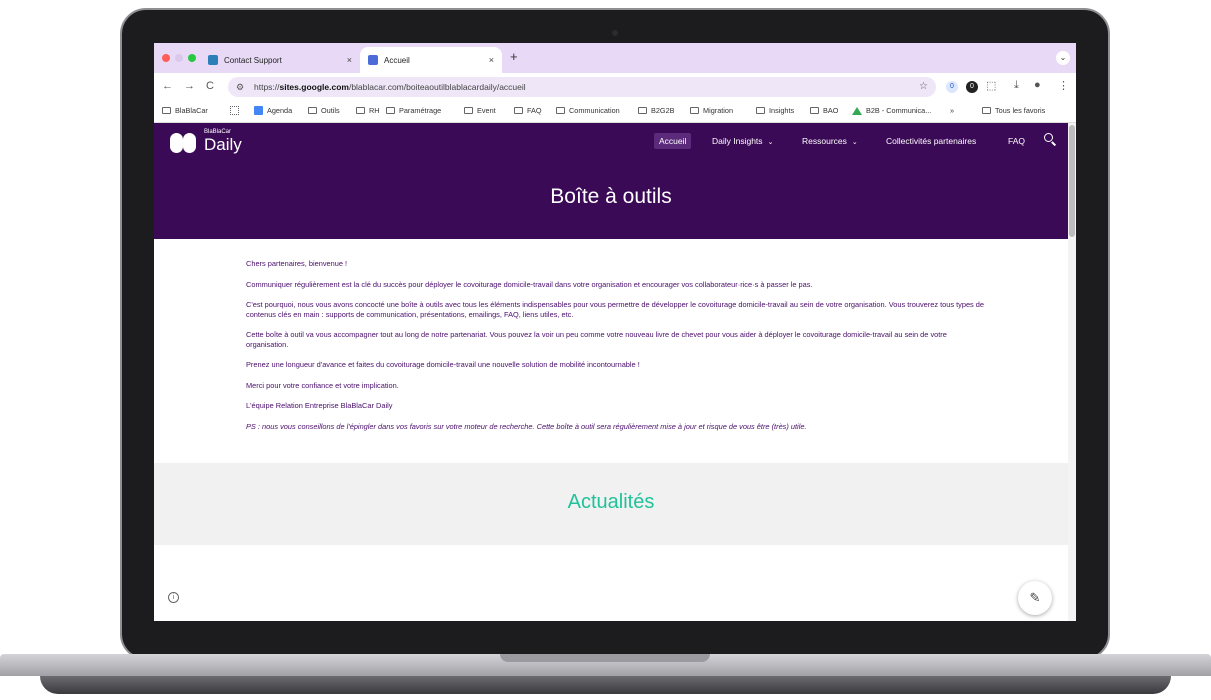  What do you see at coordinates (258, 110) in the screenshot?
I see `calendar-icon` at bounding box center [258, 110].